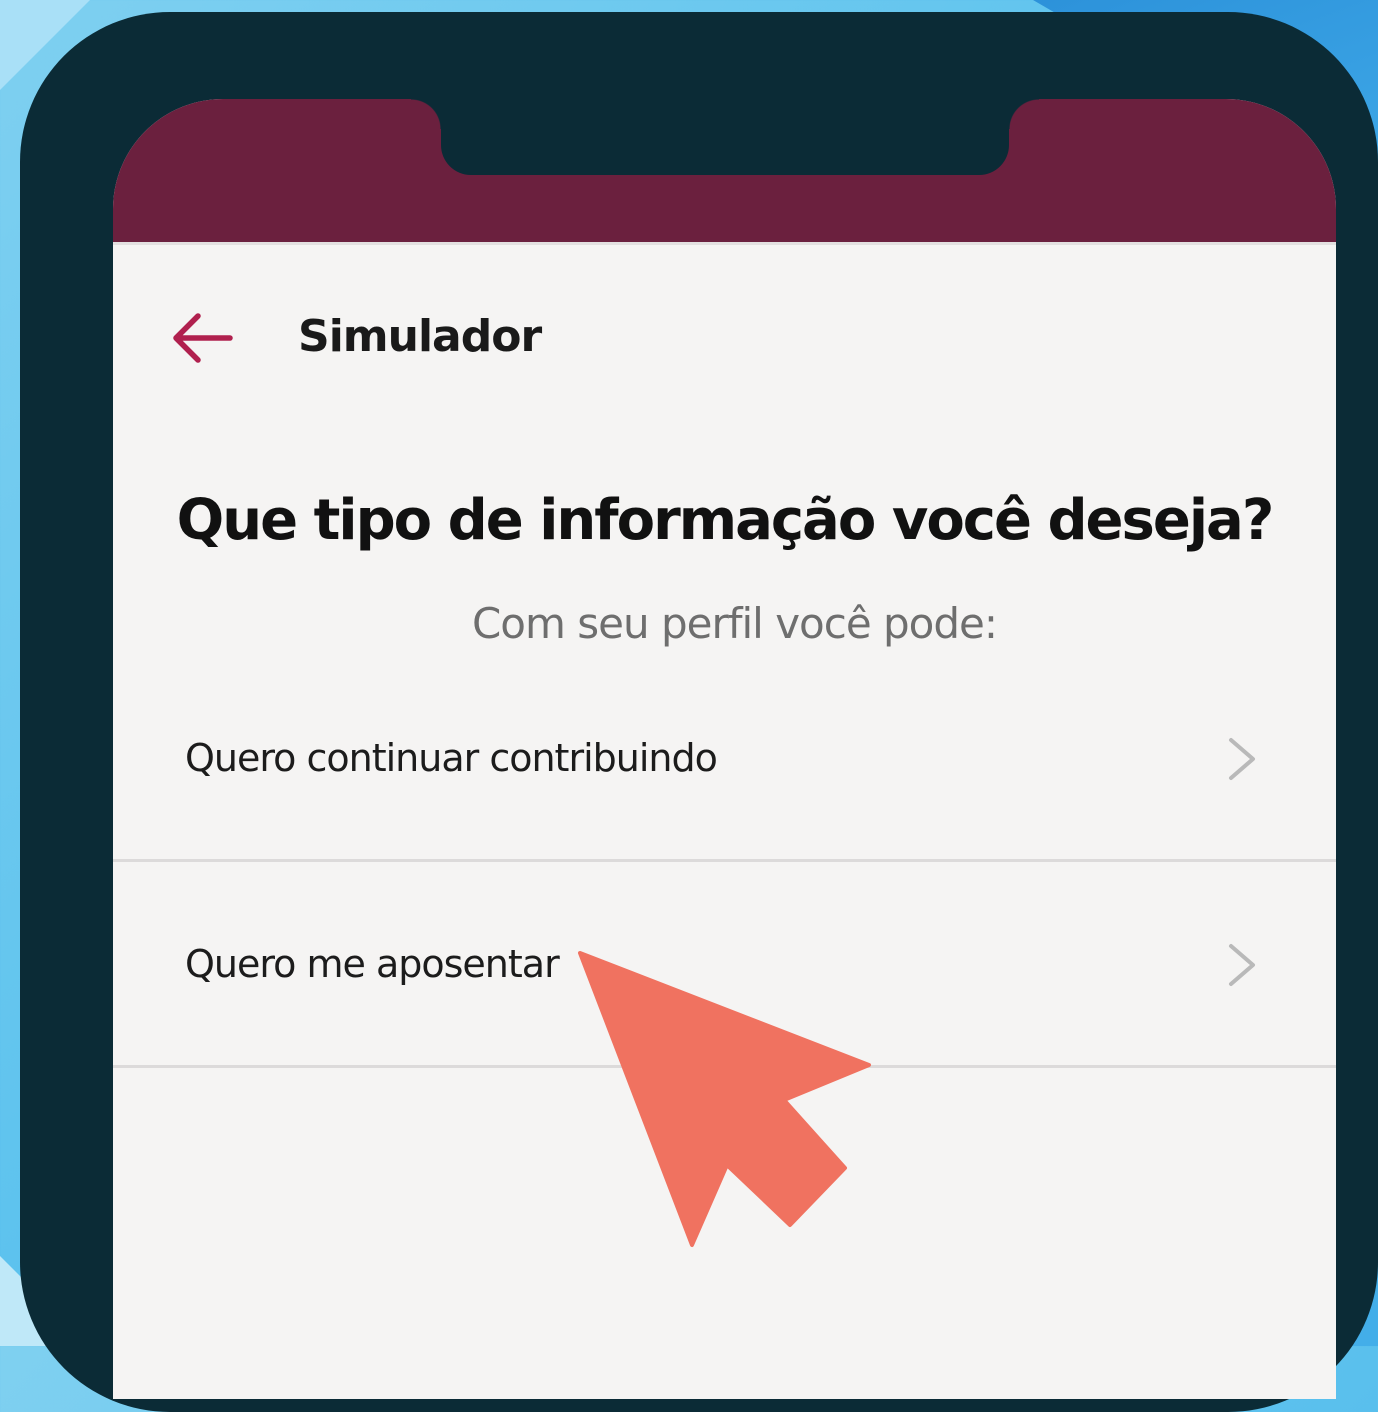 The width and height of the screenshot is (1378, 1412). I want to click on cursor-arrow-icon, so click(724, 1099).